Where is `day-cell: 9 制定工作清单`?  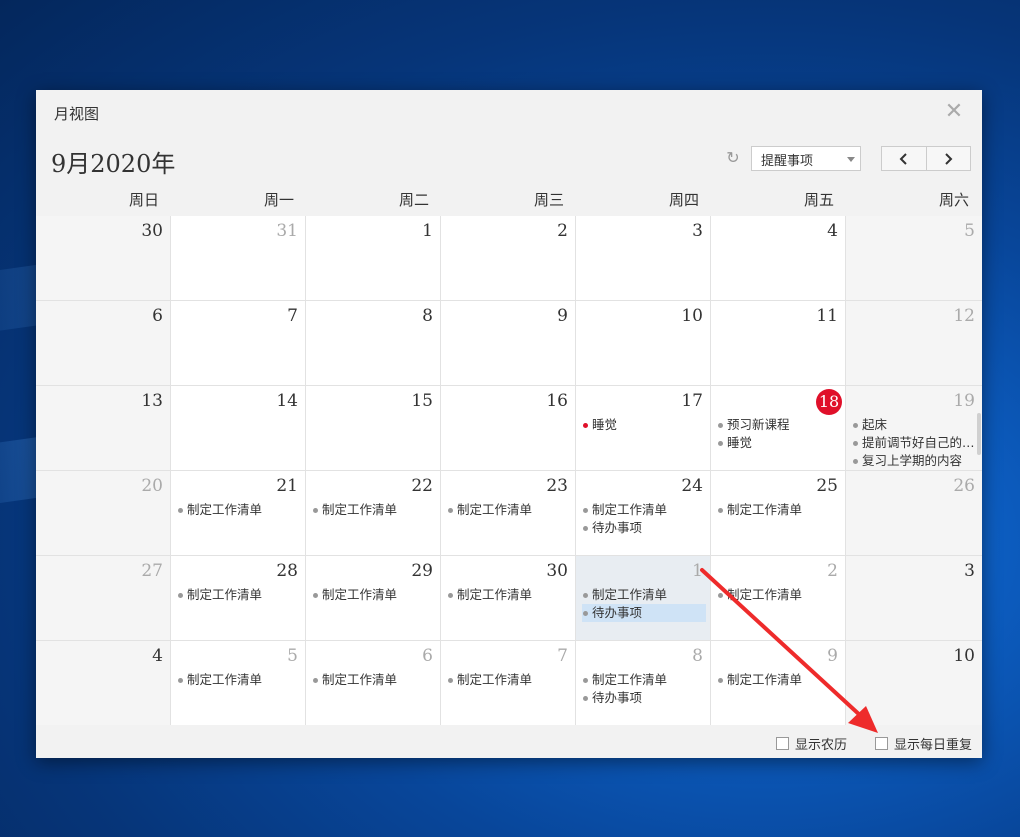 day-cell: 9 制定工作清单 is located at coordinates (778, 683).